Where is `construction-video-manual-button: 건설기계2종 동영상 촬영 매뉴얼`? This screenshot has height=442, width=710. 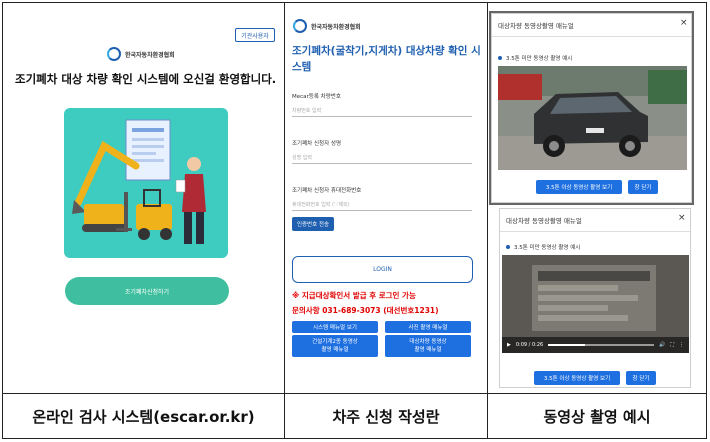 construction-video-manual-button: 건설기계2종 동영상 촬영 매뉴얼 is located at coordinates (335, 346).